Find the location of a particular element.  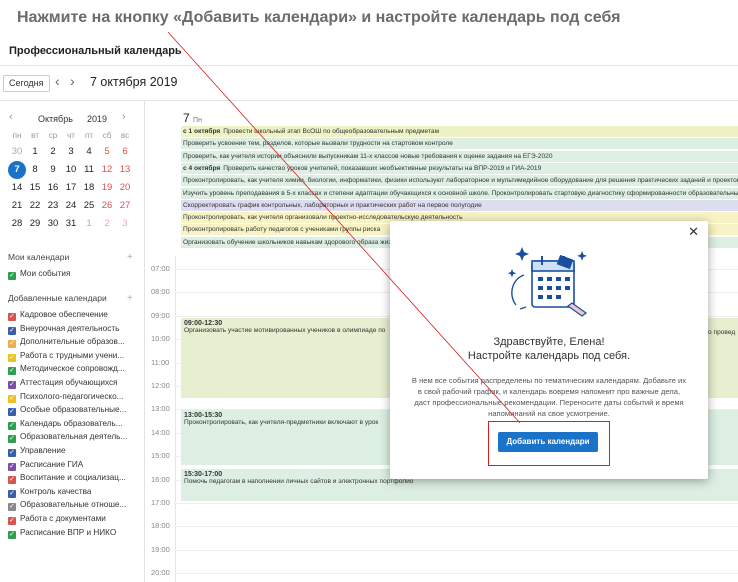

mini-day: 7 is located at coordinates (17, 170).